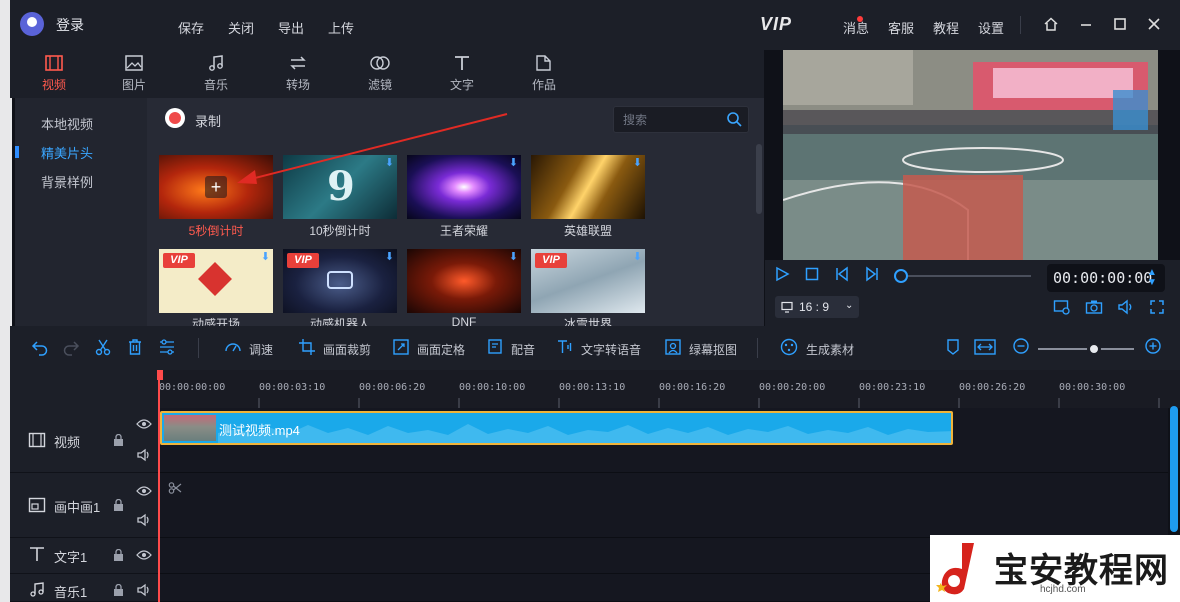 The width and height of the screenshot is (1180, 602). What do you see at coordinates (1021, 348) in the screenshot?
I see `zoom-out-icon` at bounding box center [1021, 348].